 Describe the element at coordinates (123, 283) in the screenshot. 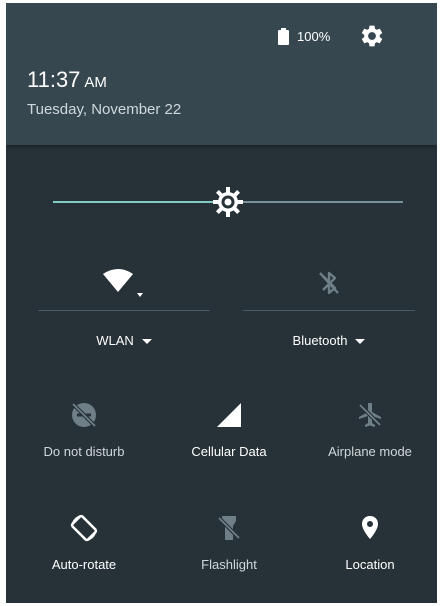

I see `wifi-icon` at that location.